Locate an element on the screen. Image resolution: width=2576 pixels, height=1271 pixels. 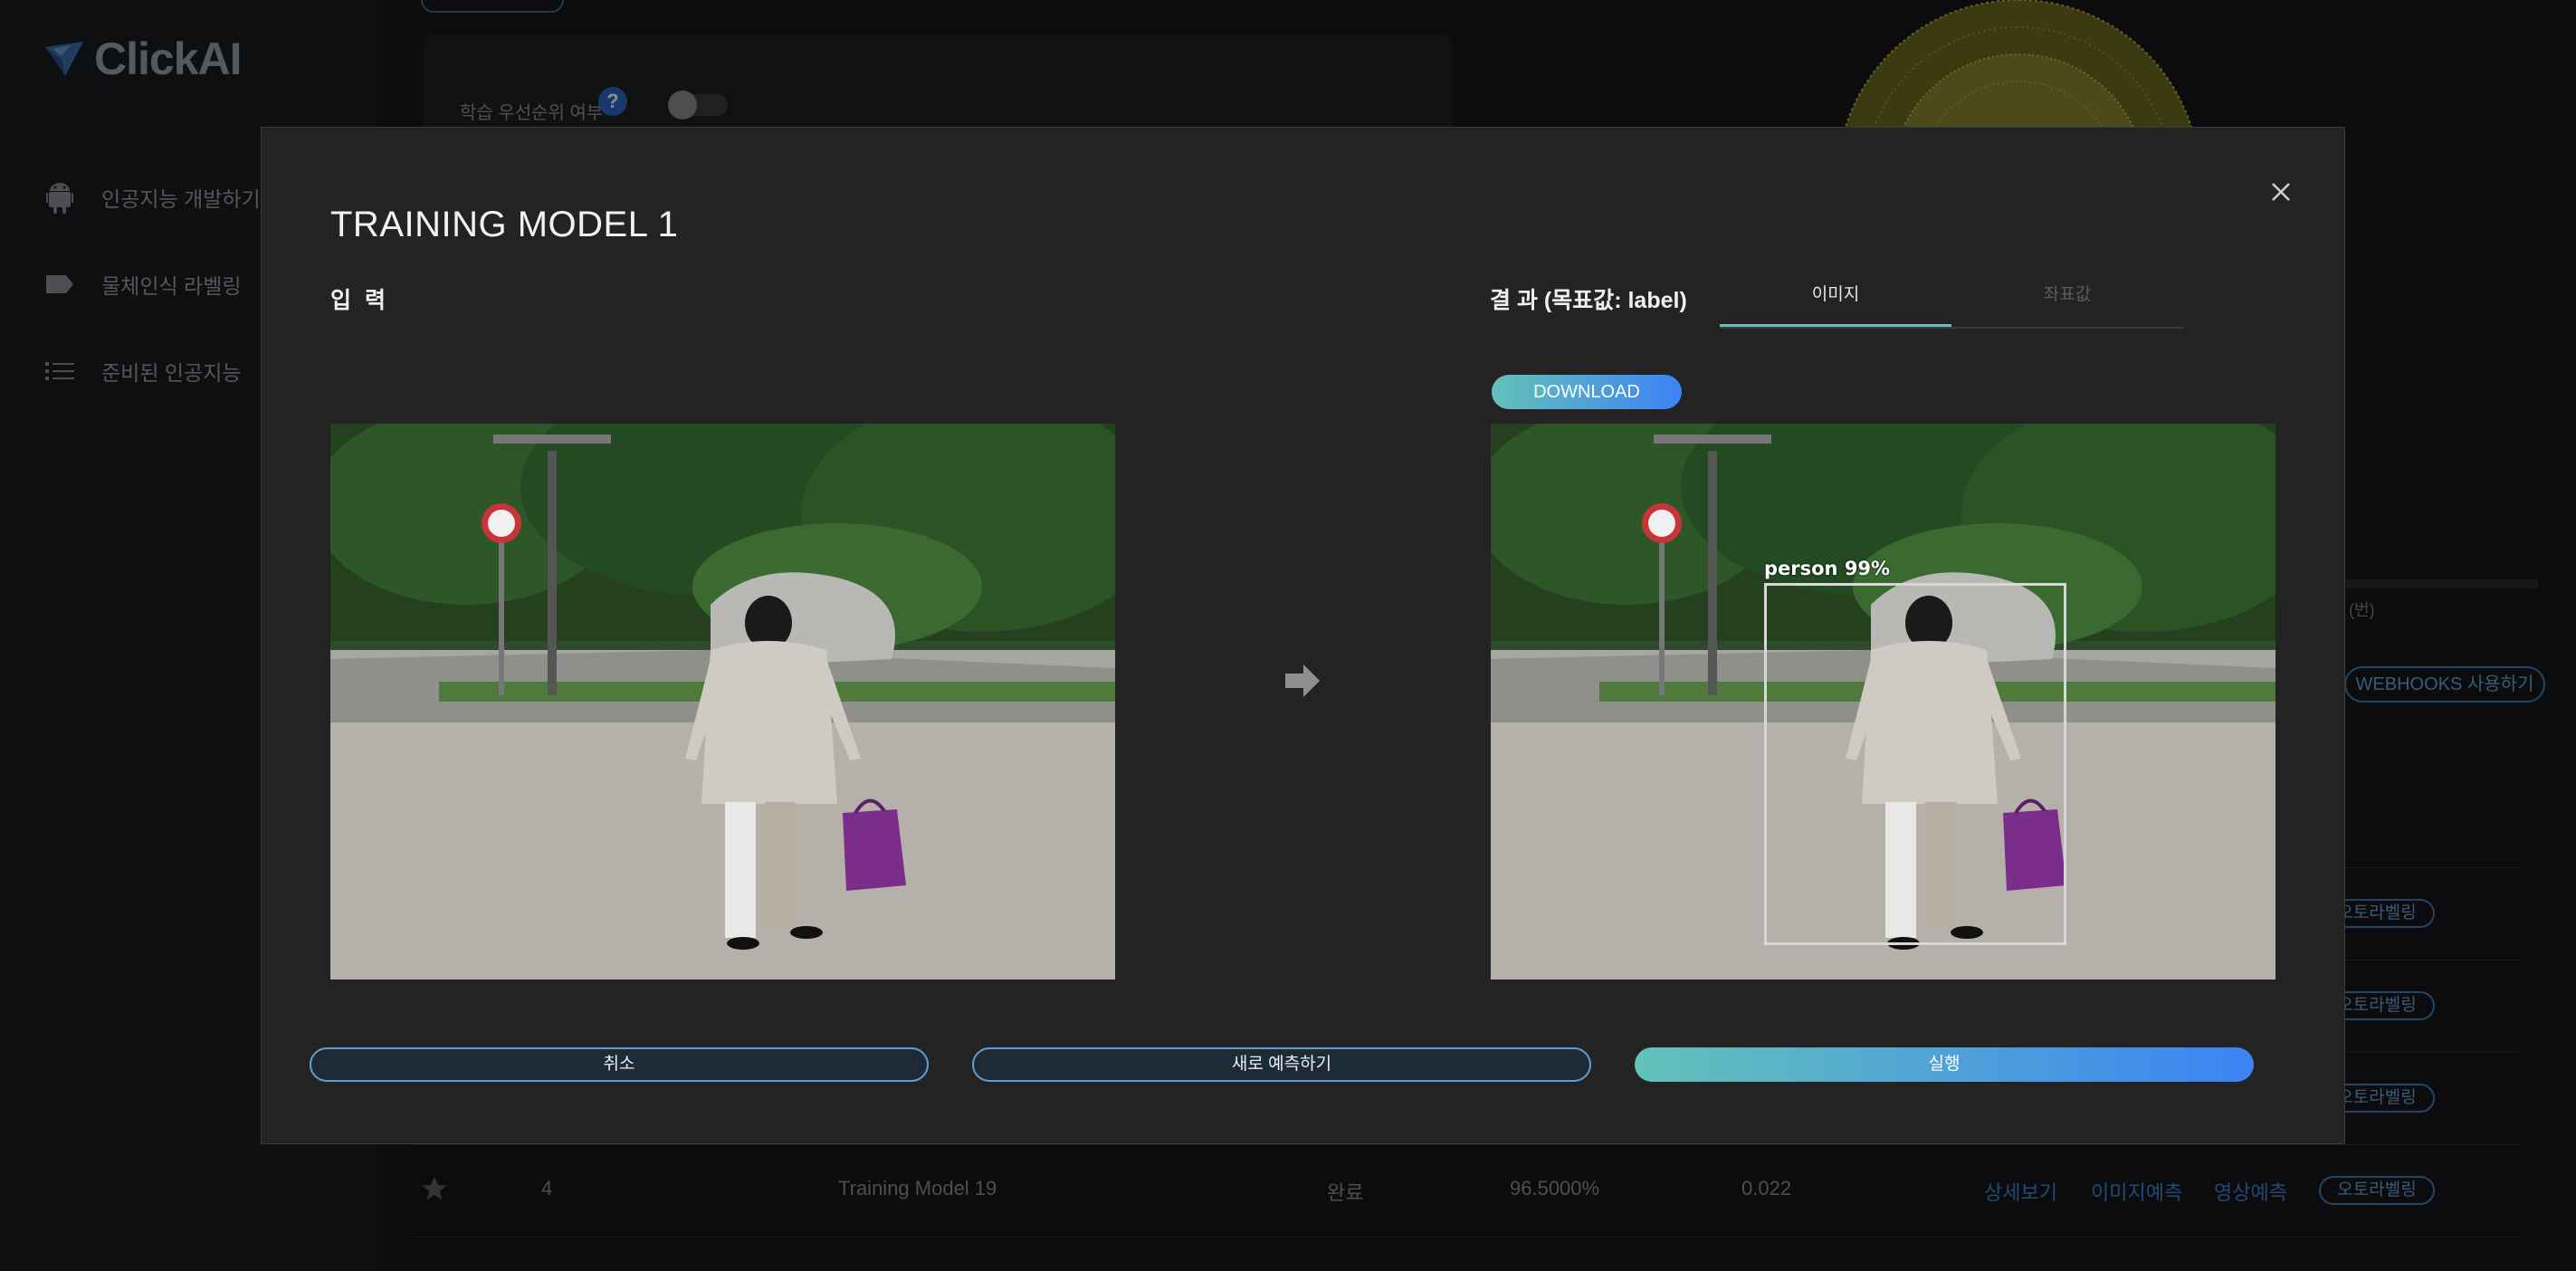
detection-bounding-box is located at coordinates (1915, 764).